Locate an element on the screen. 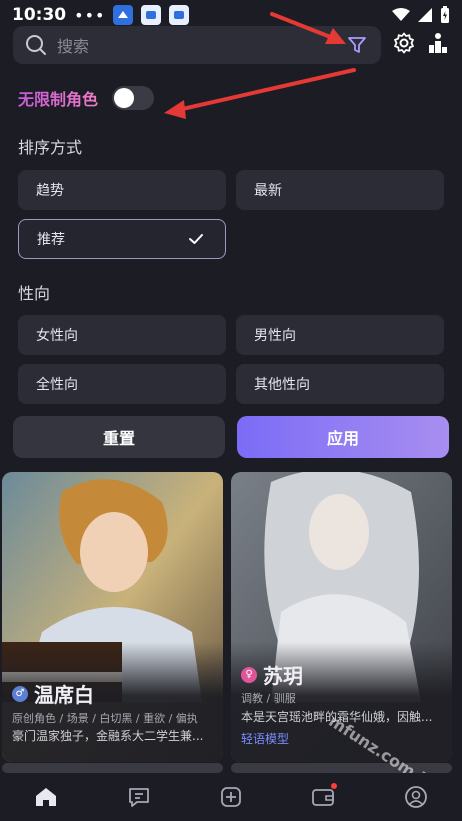 The width and height of the screenshot is (462, 821). toggle-knob is located at coordinates (124, 98).